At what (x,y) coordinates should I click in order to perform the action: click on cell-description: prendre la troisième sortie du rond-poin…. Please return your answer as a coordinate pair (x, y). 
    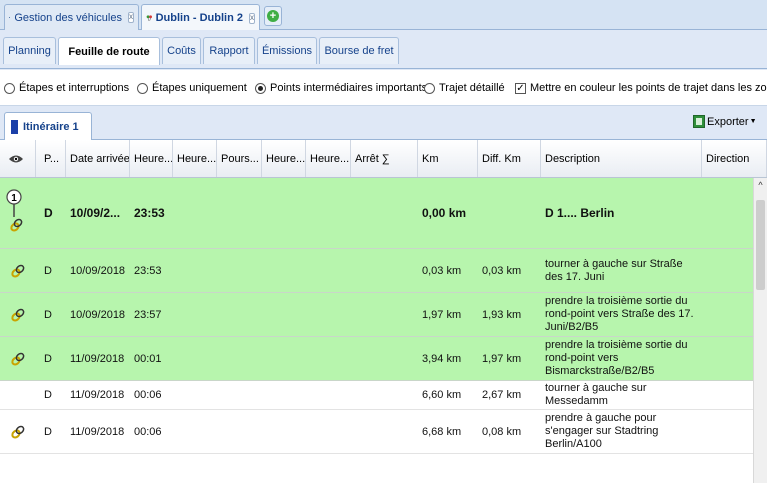
    Looking at the image, I should click on (619, 314).